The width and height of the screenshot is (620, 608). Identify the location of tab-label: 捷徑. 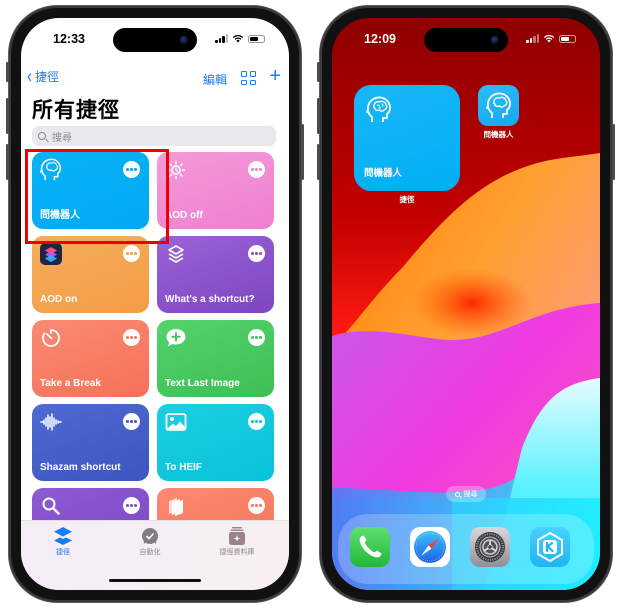
(63, 552).